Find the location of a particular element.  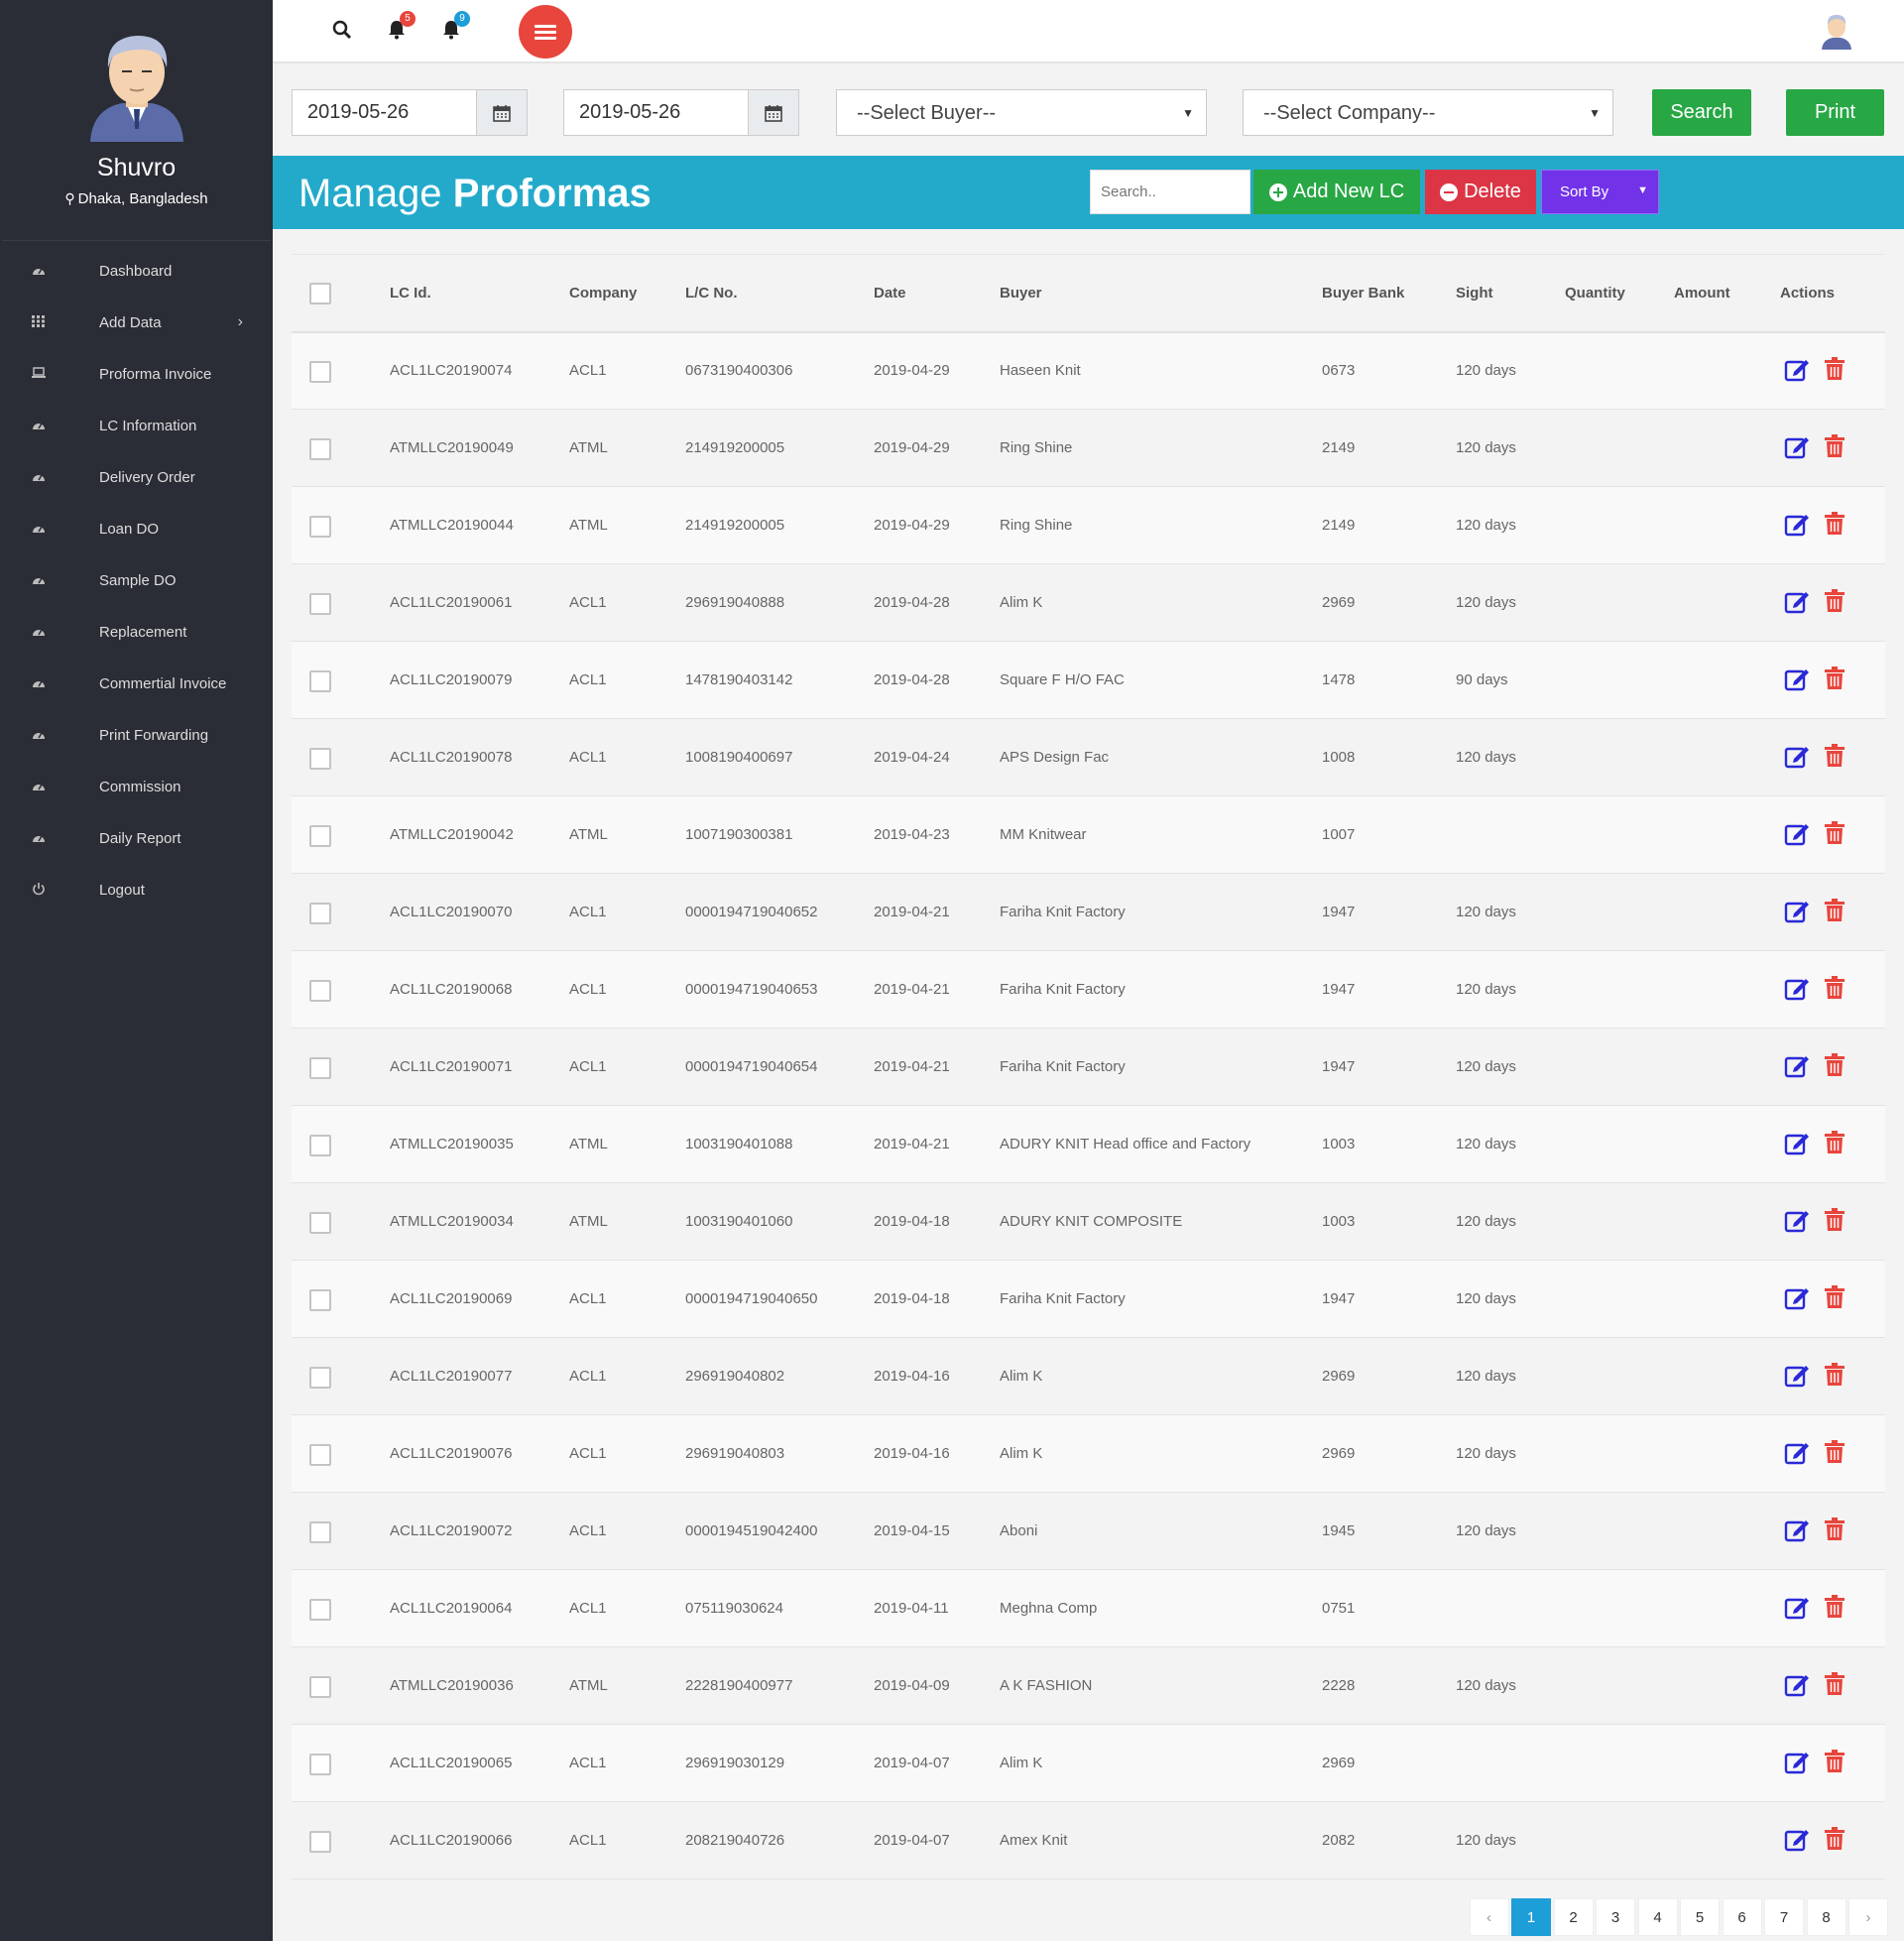

column-header: Date is located at coordinates (937, 293).